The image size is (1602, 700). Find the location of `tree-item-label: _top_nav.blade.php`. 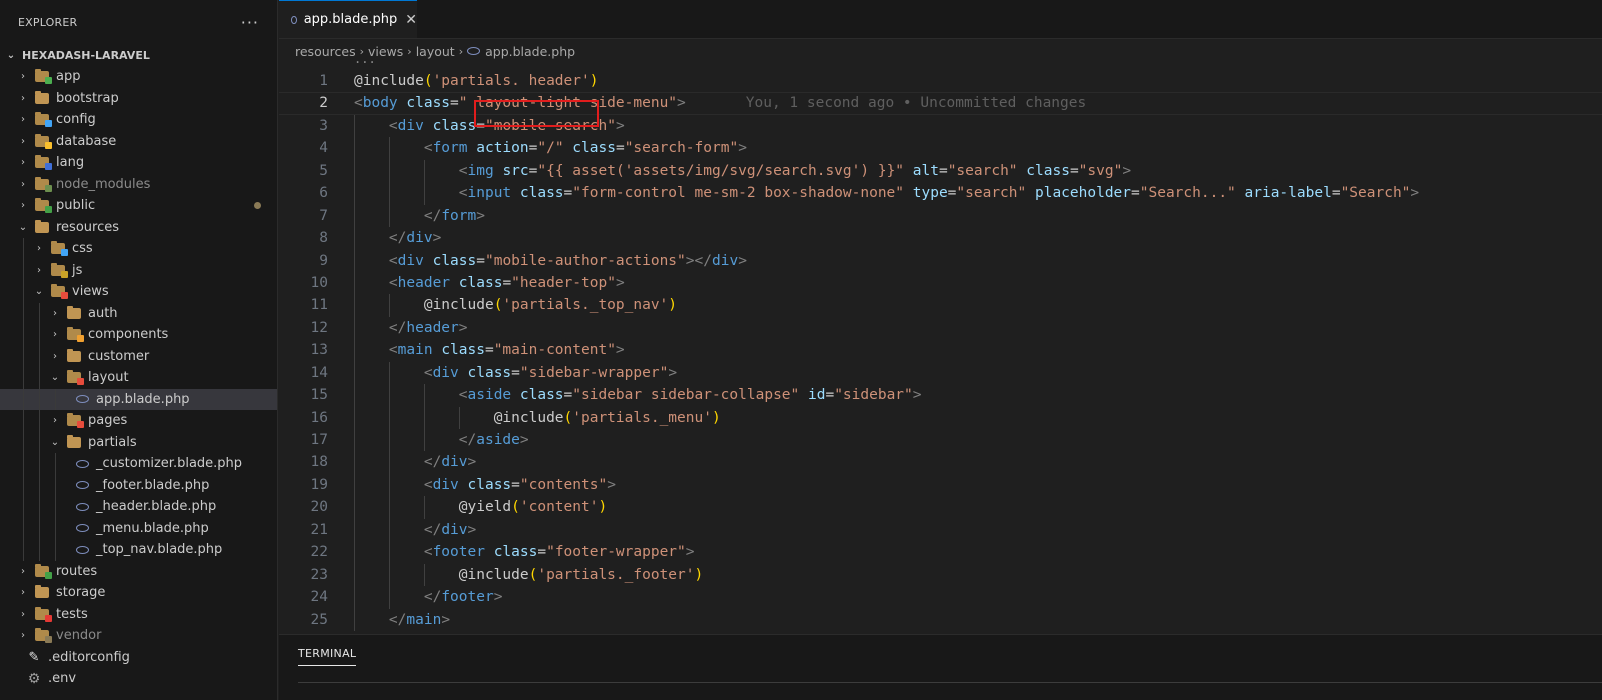

tree-item-label: _top_nav.blade.php is located at coordinates (159, 550).